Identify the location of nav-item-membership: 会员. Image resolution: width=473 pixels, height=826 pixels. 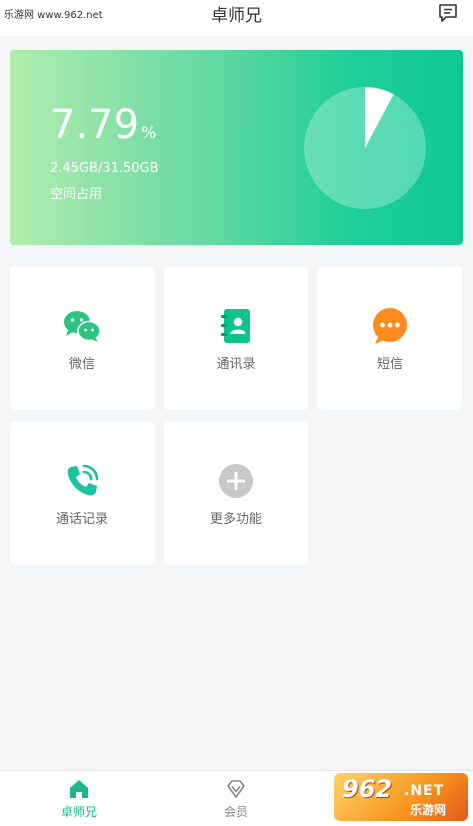
(236, 798).